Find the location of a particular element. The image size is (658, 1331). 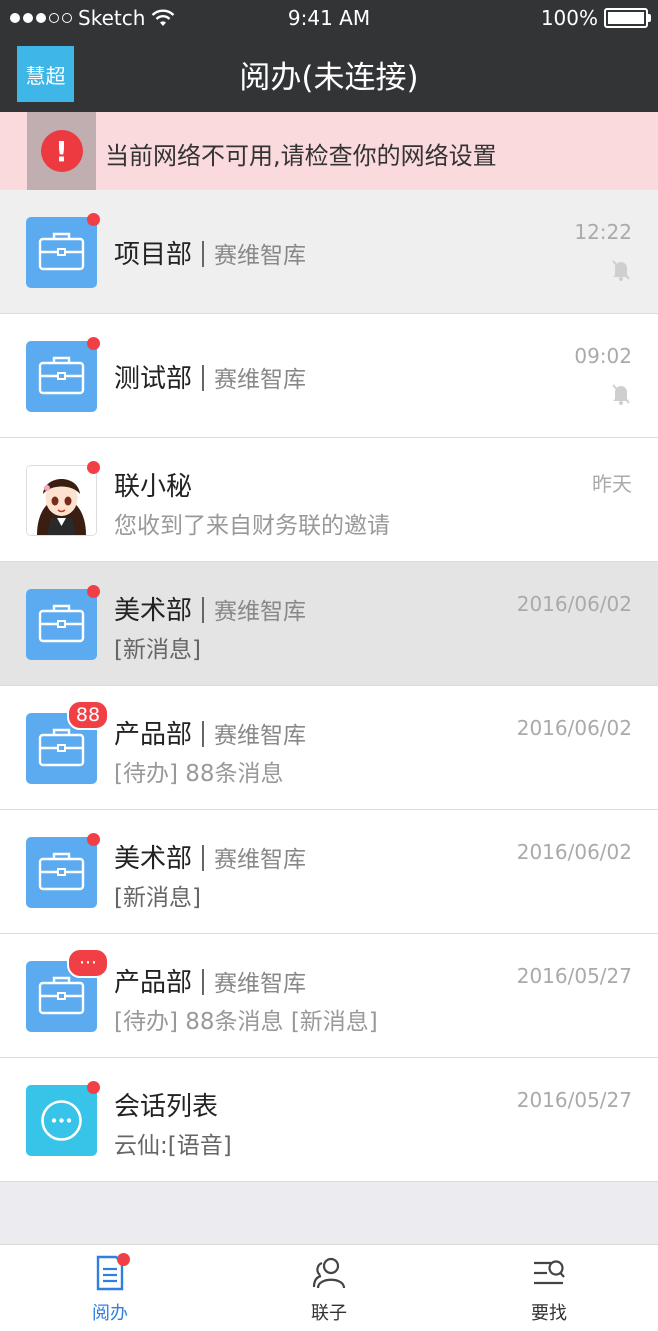

assistant-avatar is located at coordinates (61, 500).